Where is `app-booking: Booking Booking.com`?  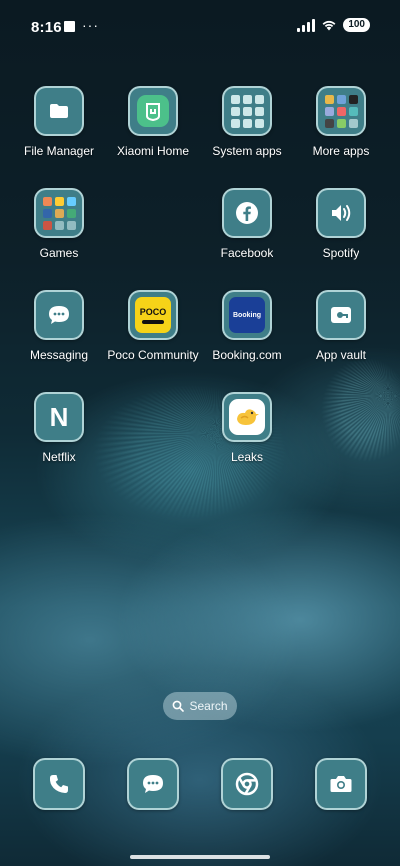 app-booking: Booking Booking.com is located at coordinates (247, 326).